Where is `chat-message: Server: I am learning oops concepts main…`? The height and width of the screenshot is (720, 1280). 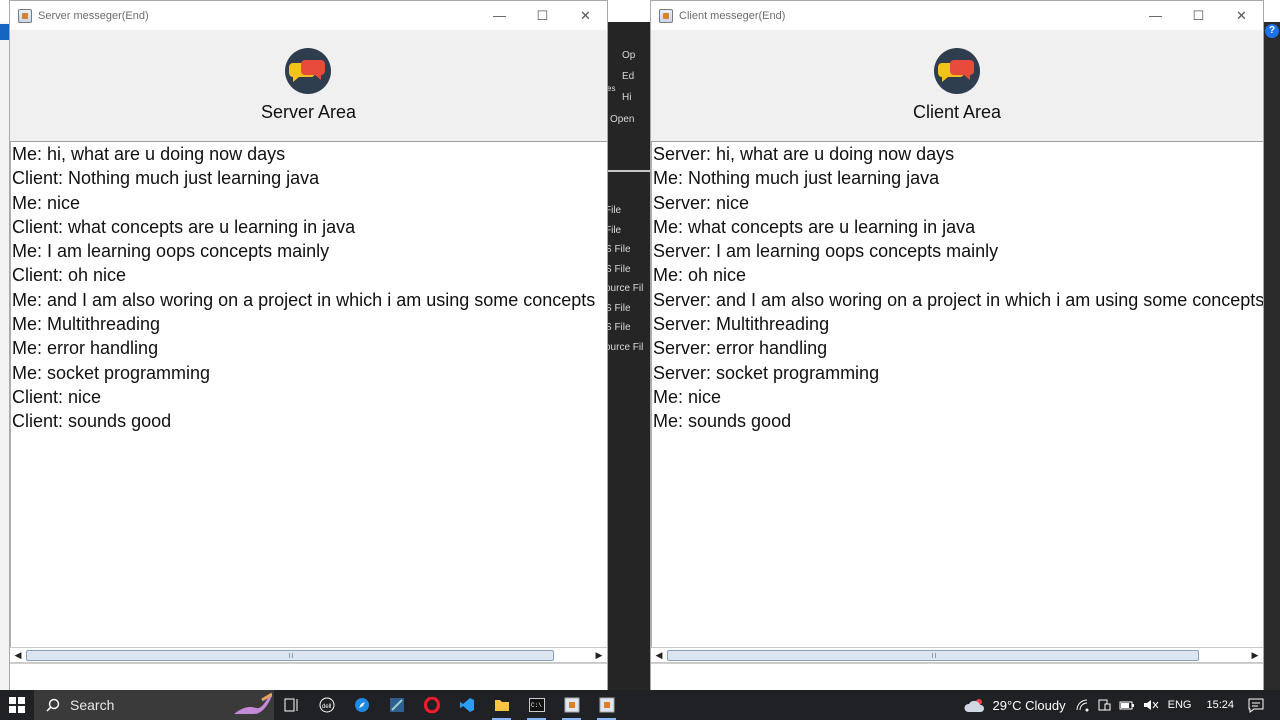 chat-message: Server: I am learning oops concepts main… is located at coordinates (826, 251).